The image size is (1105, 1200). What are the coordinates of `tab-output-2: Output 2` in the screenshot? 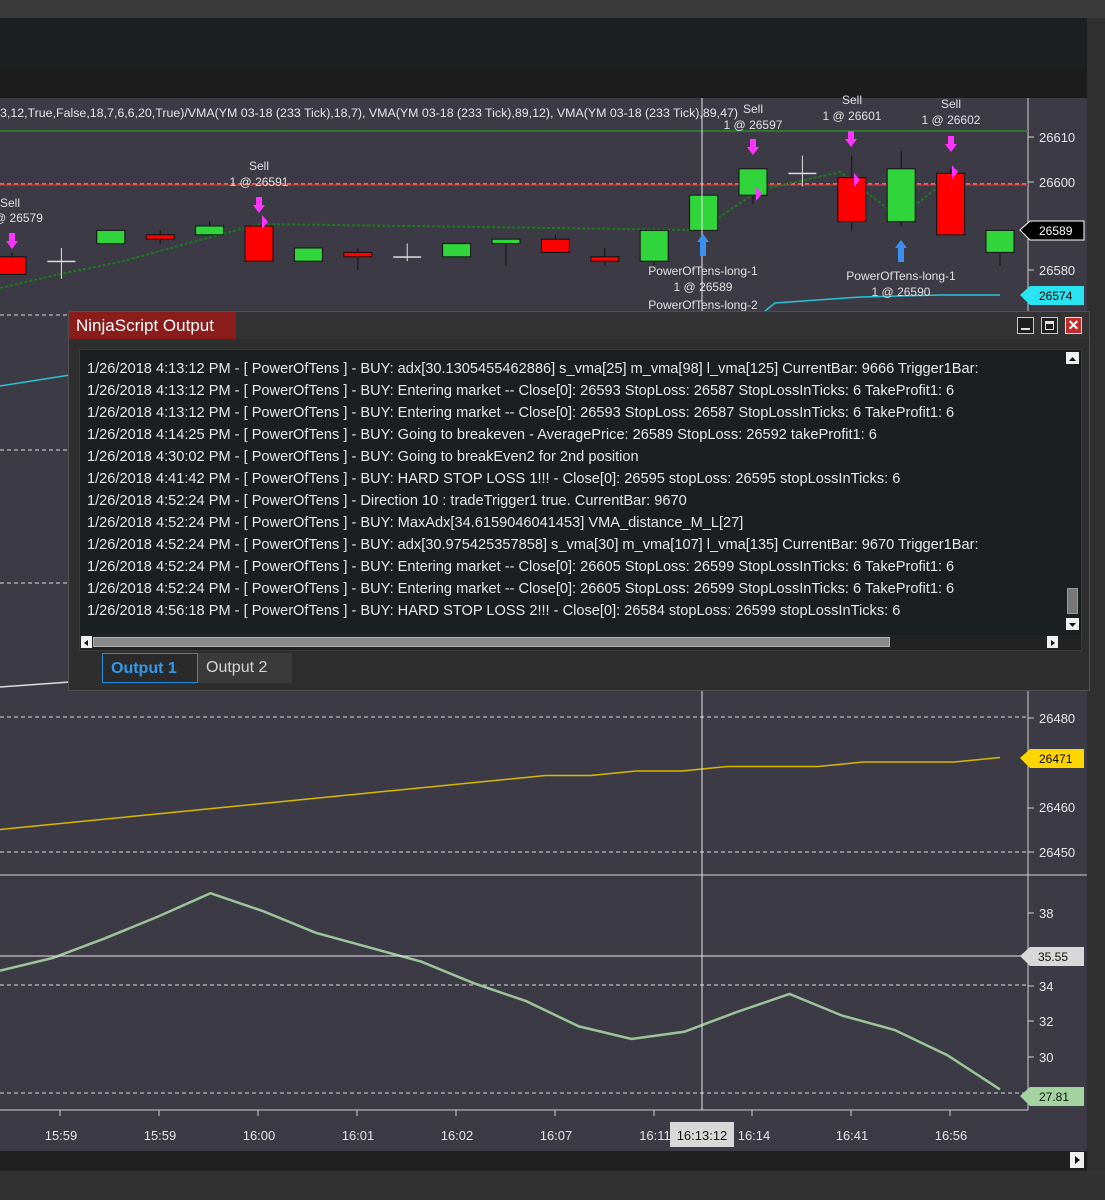 It's located at (245, 668).